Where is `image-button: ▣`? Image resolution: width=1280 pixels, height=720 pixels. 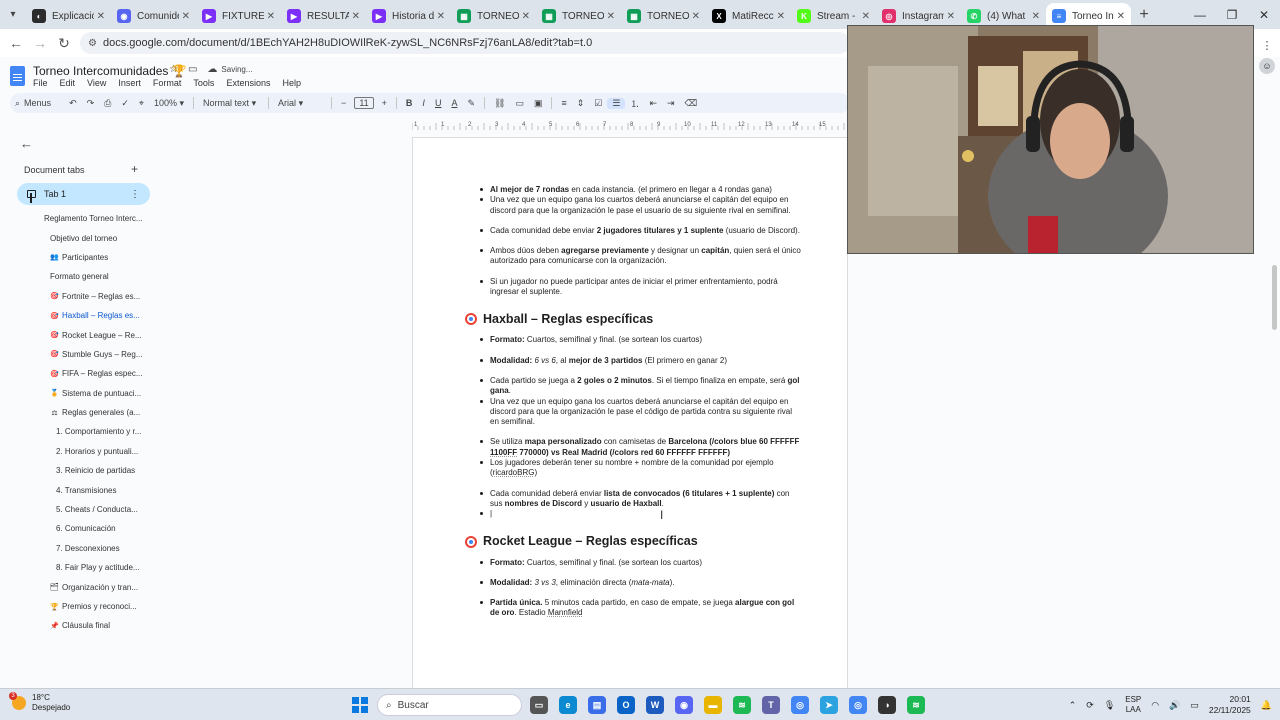 image-button: ▣ is located at coordinates (538, 103).